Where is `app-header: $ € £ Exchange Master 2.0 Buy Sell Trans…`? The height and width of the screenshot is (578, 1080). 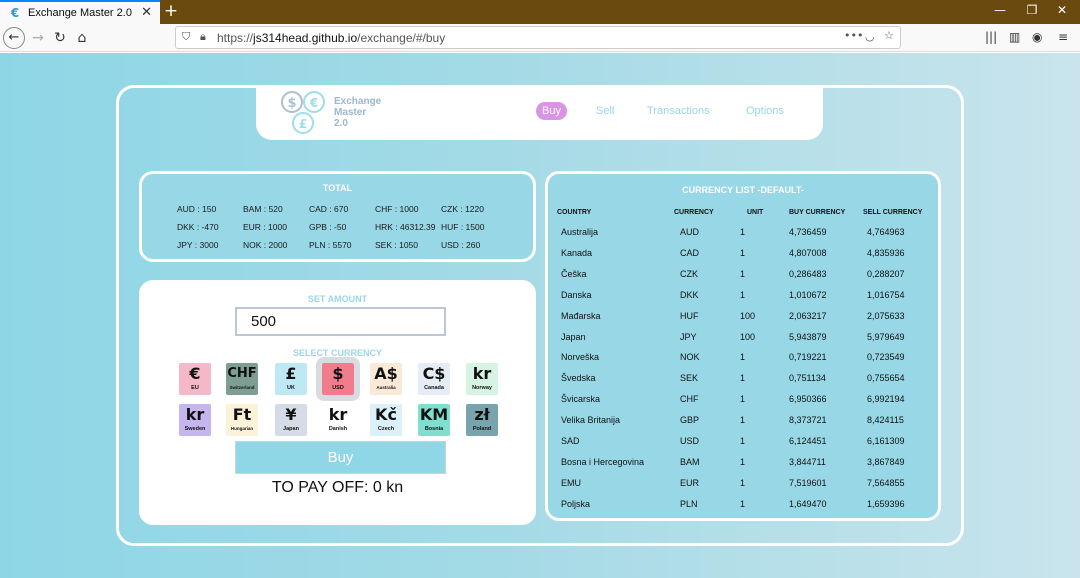 app-header: $ € £ Exchange Master 2.0 Buy Sell Trans… is located at coordinates (539, 113).